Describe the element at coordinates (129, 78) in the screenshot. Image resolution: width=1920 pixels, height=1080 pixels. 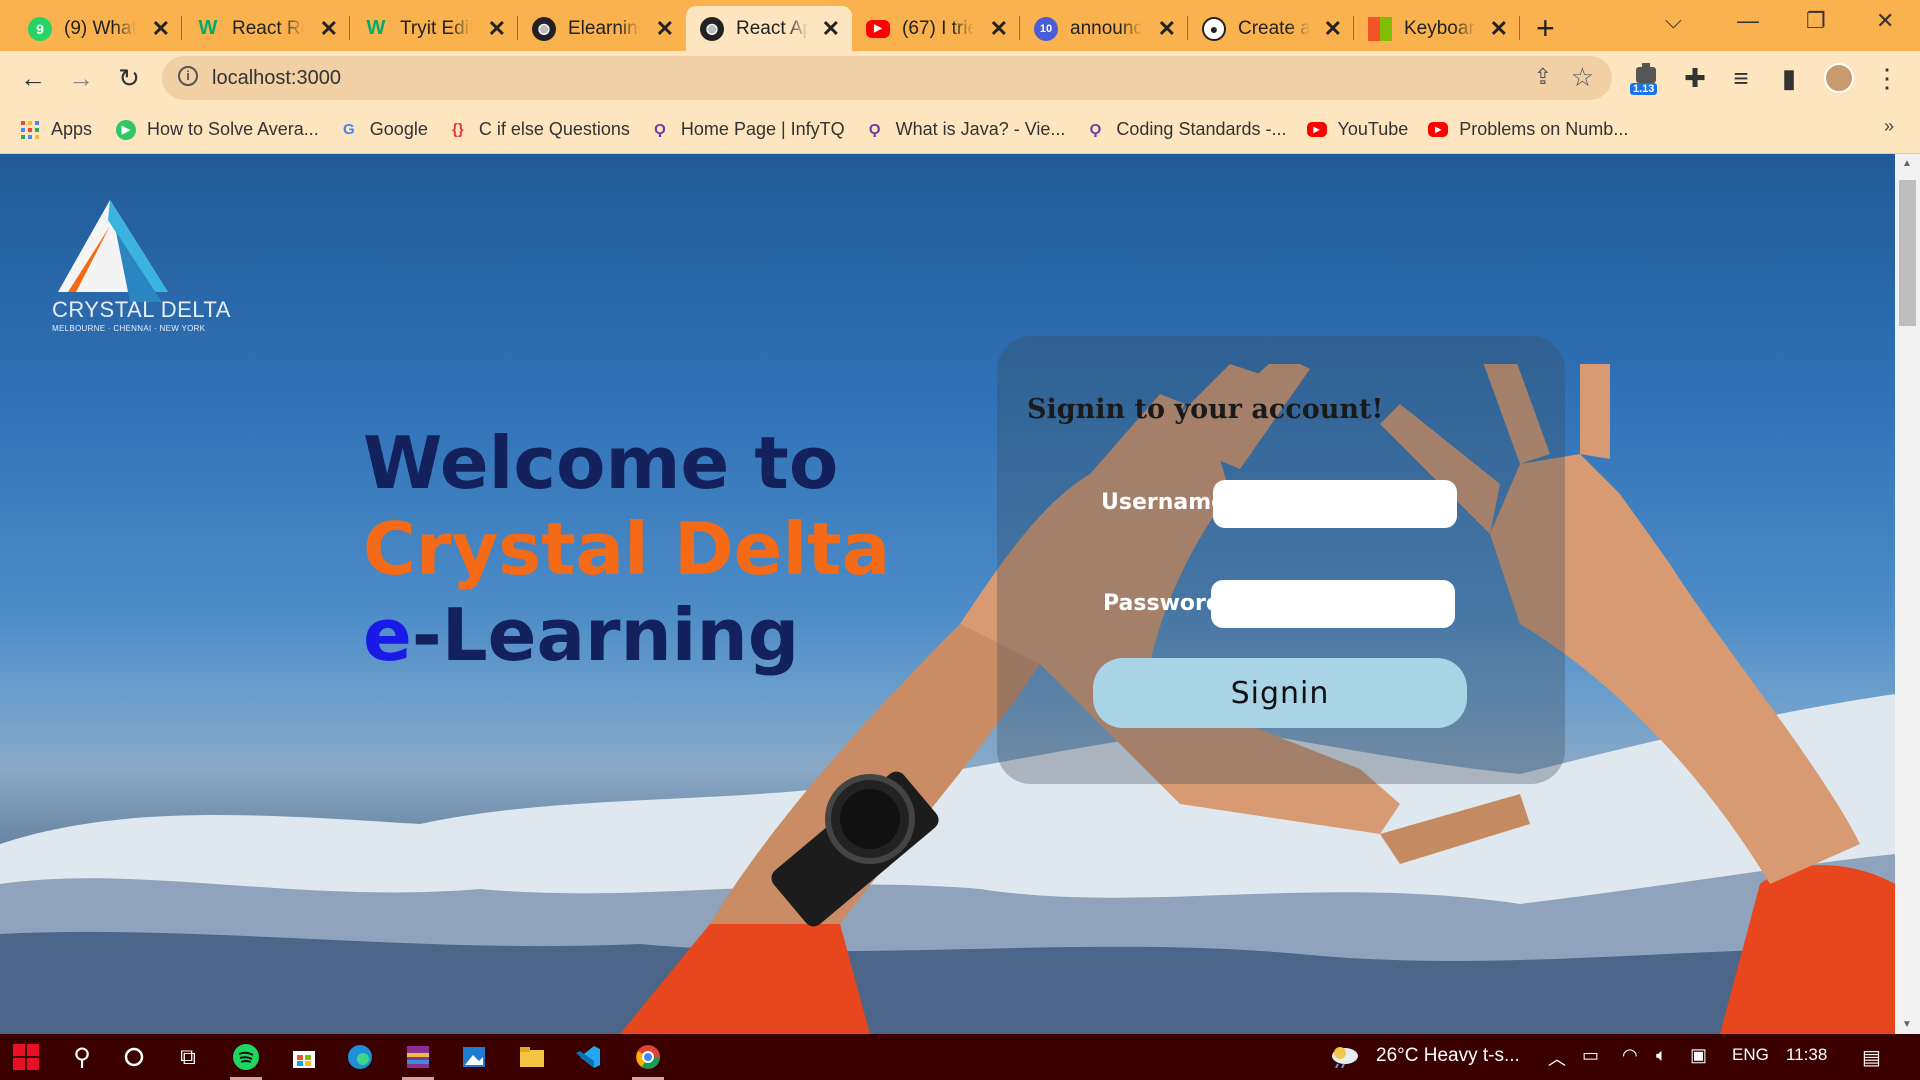
I see `reload-icon: ↻` at that location.